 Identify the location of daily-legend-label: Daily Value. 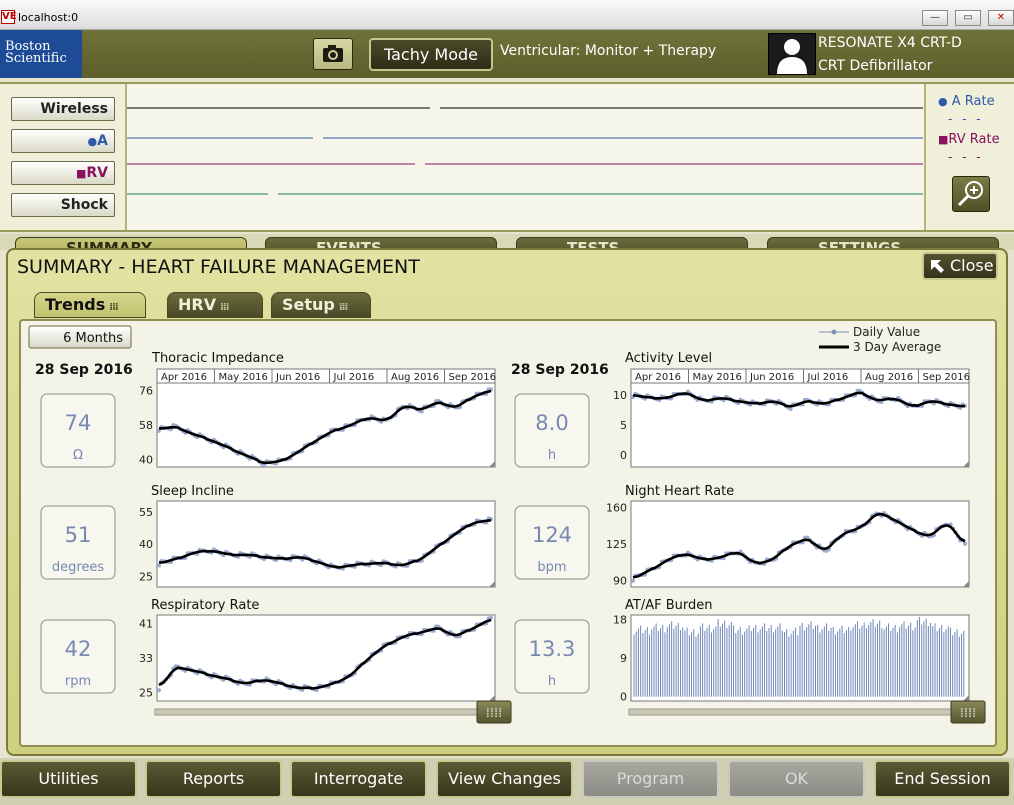
(886, 332).